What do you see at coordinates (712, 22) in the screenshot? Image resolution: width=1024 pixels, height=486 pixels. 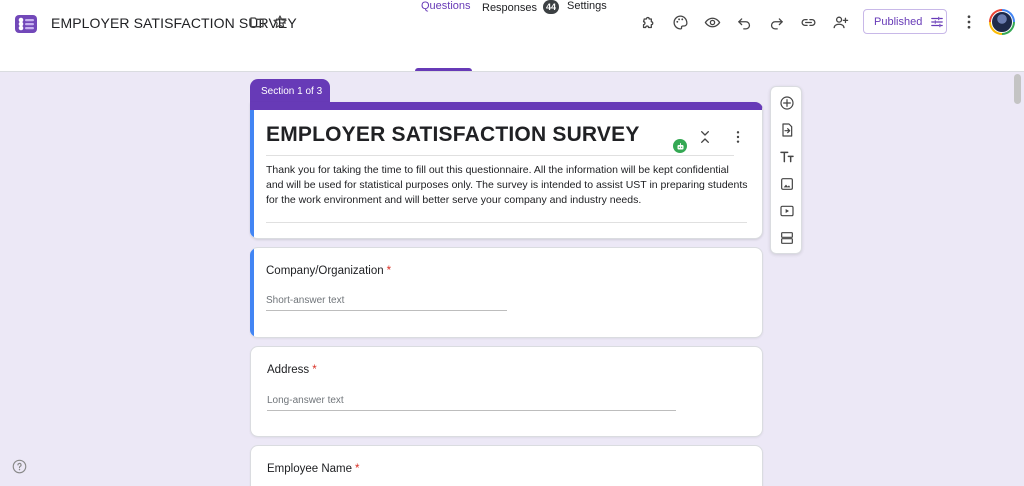 I see `preview-eye-icon` at bounding box center [712, 22].